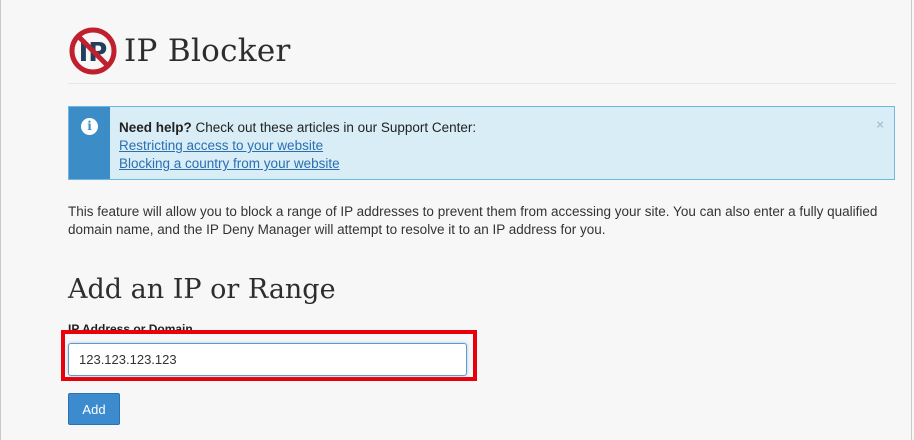  I want to click on section-heading: Add an IP or Range, so click(202, 289).